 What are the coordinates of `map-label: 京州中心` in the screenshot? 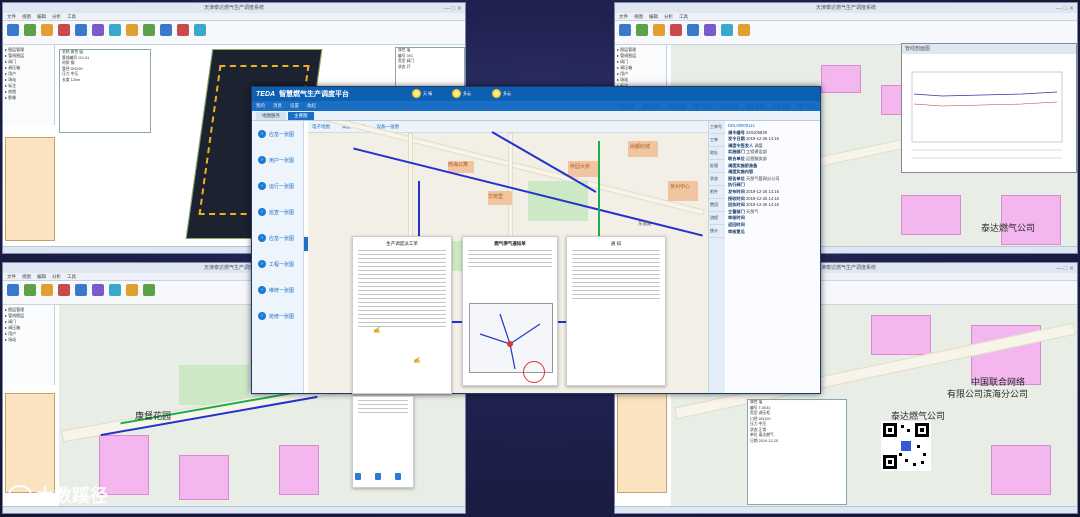 It's located at (680, 187).